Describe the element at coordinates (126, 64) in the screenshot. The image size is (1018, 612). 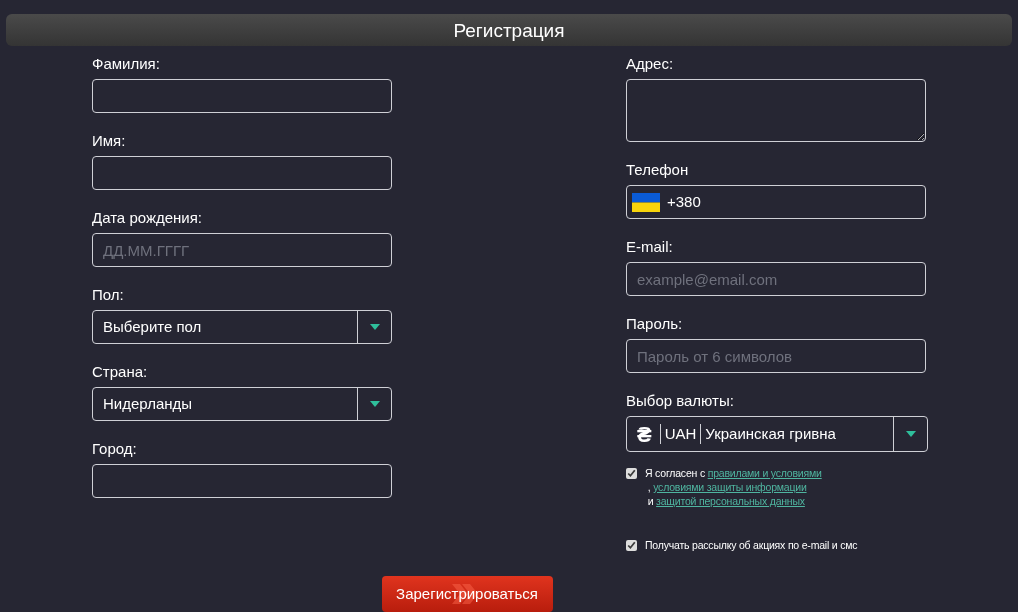
I see `field-label: Фамилия:` at that location.